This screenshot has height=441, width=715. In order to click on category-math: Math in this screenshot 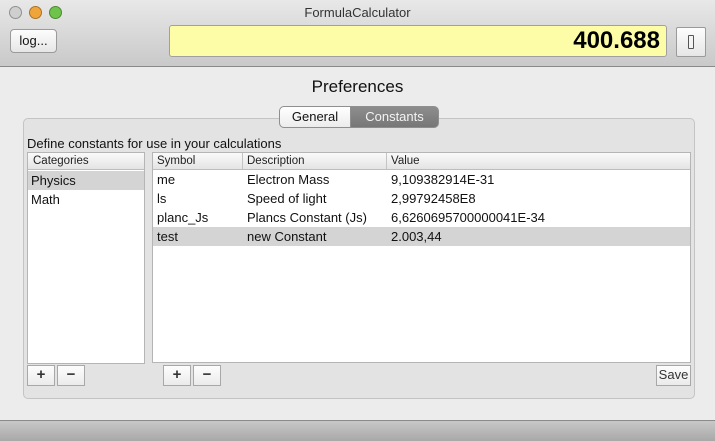, I will do `click(86, 199)`.